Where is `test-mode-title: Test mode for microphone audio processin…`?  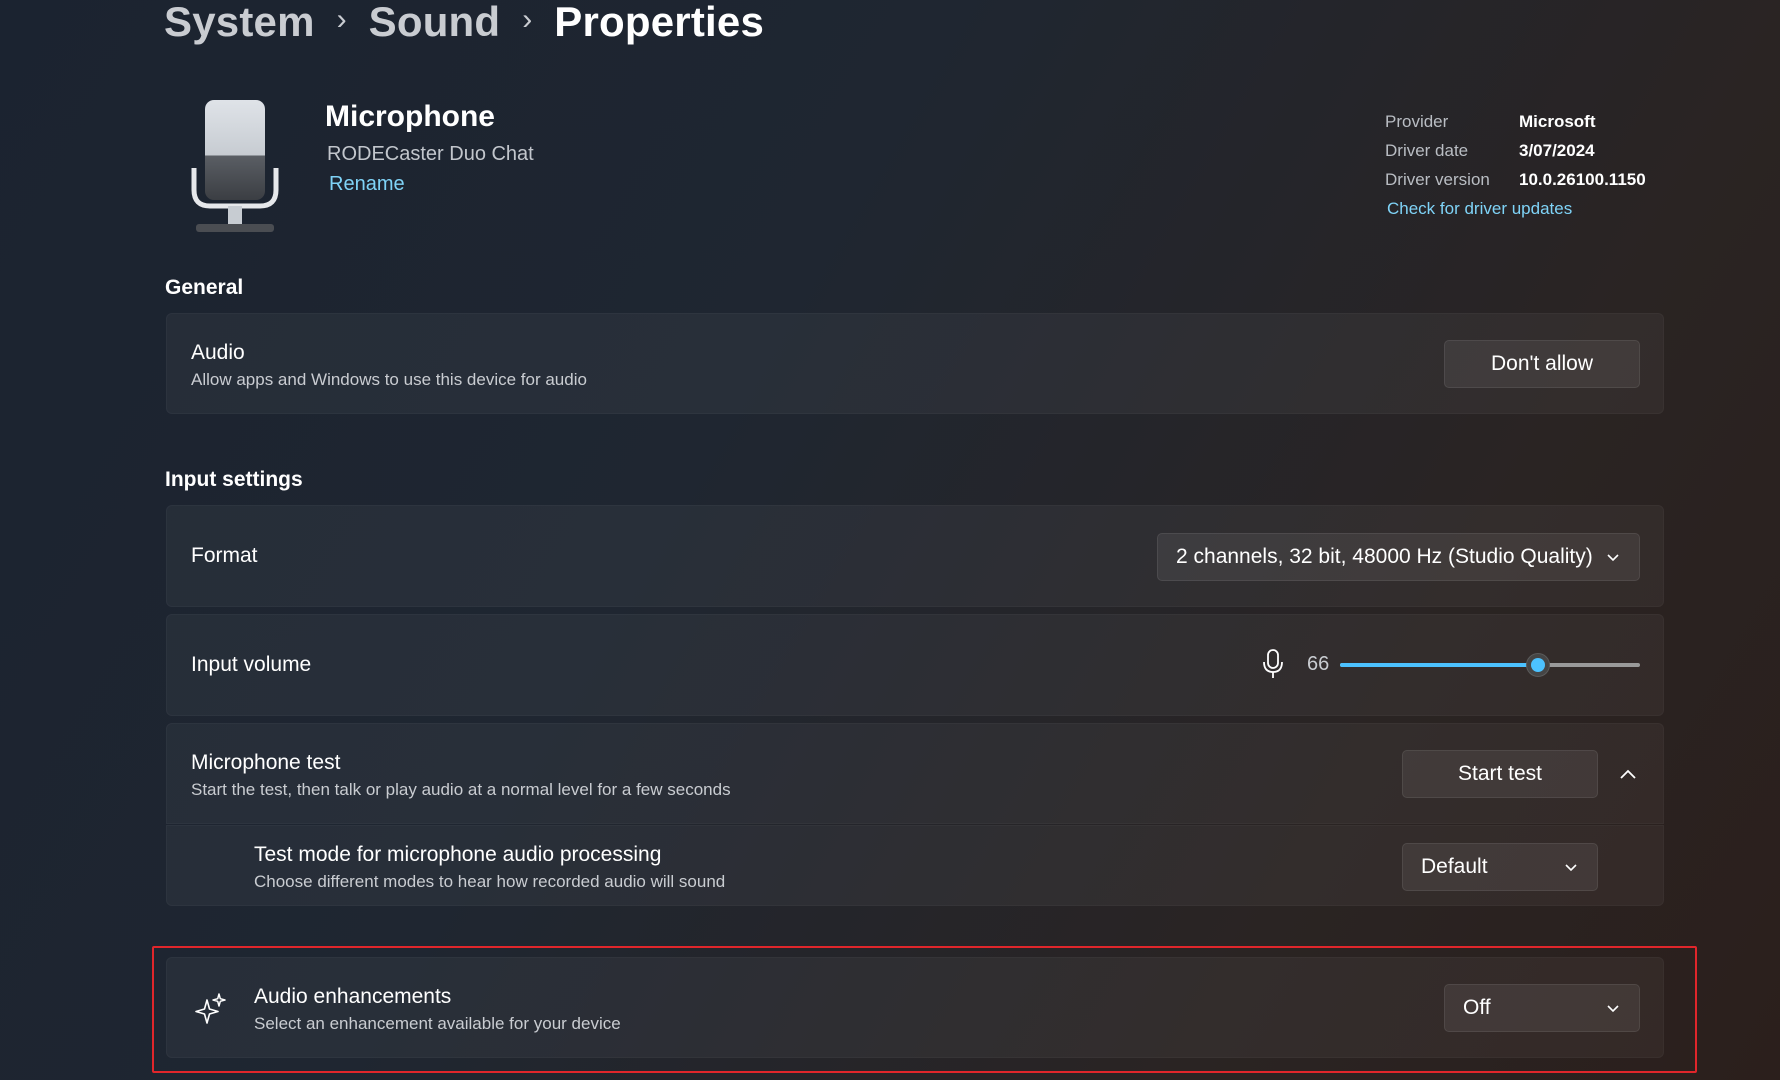
test-mode-title: Test mode for microphone audio processin… is located at coordinates (458, 854).